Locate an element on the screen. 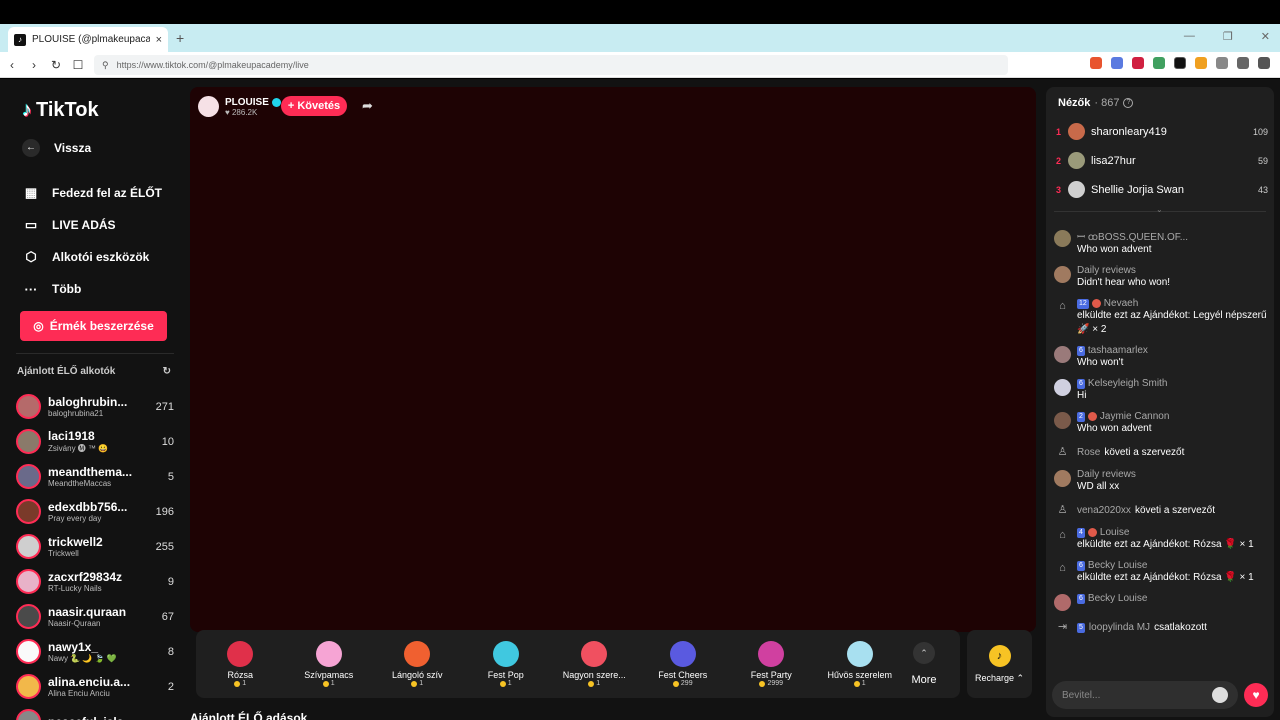 Image resolution: width=1280 pixels, height=720 pixels. creator-name: trickwell2 is located at coordinates (97, 542).